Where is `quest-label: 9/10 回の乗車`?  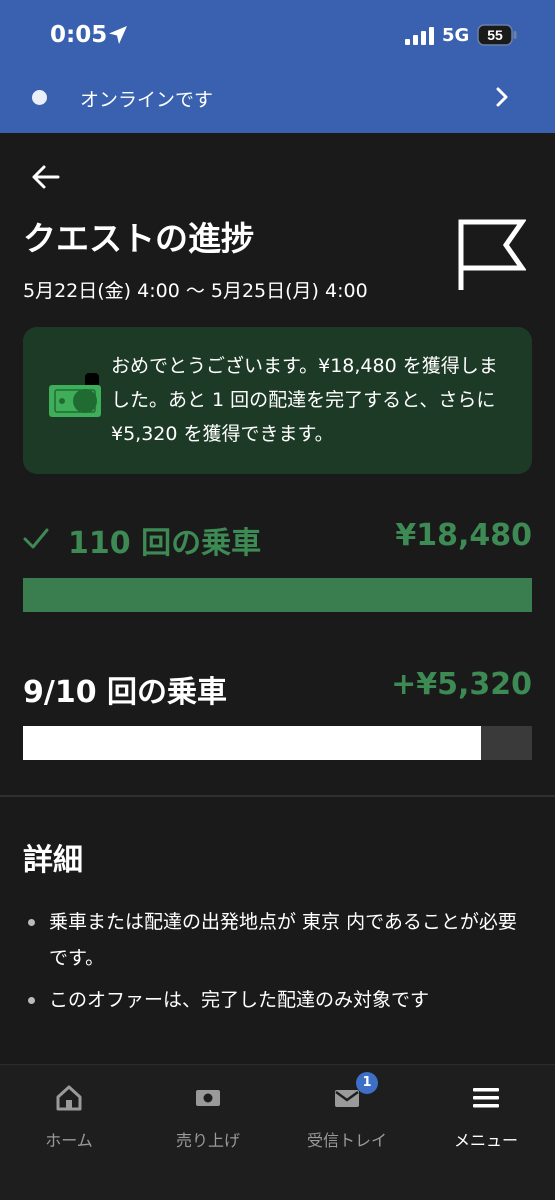
quest-label: 9/10 回の乗車 is located at coordinates (125, 692).